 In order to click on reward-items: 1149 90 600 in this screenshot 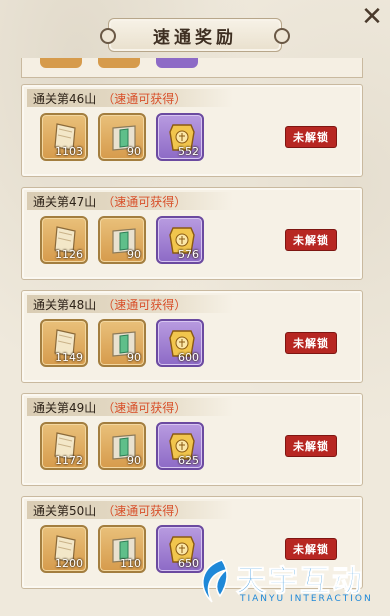, I will do `click(122, 343)`.